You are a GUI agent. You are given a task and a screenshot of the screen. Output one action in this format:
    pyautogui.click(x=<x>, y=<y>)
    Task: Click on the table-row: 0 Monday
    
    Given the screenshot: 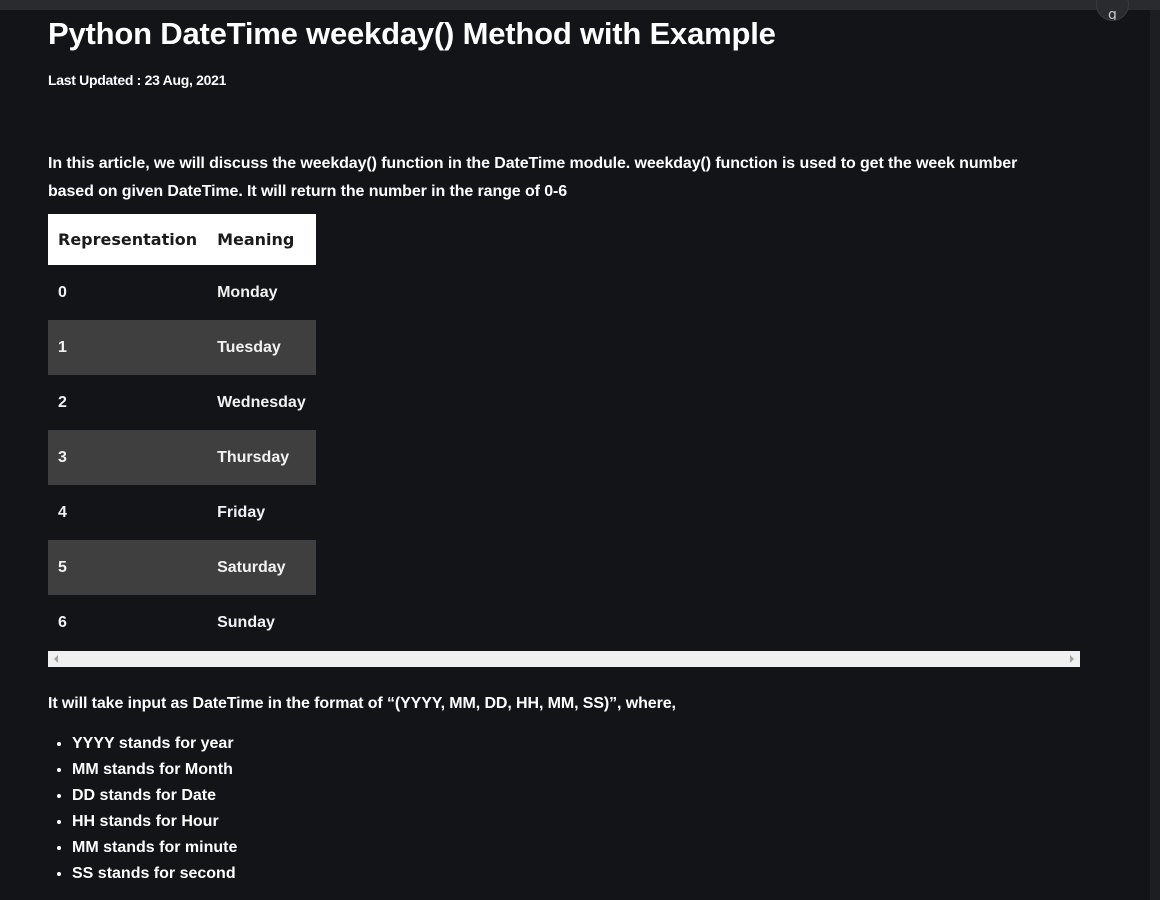 What is the action you would take?
    pyautogui.click(x=182, y=292)
    